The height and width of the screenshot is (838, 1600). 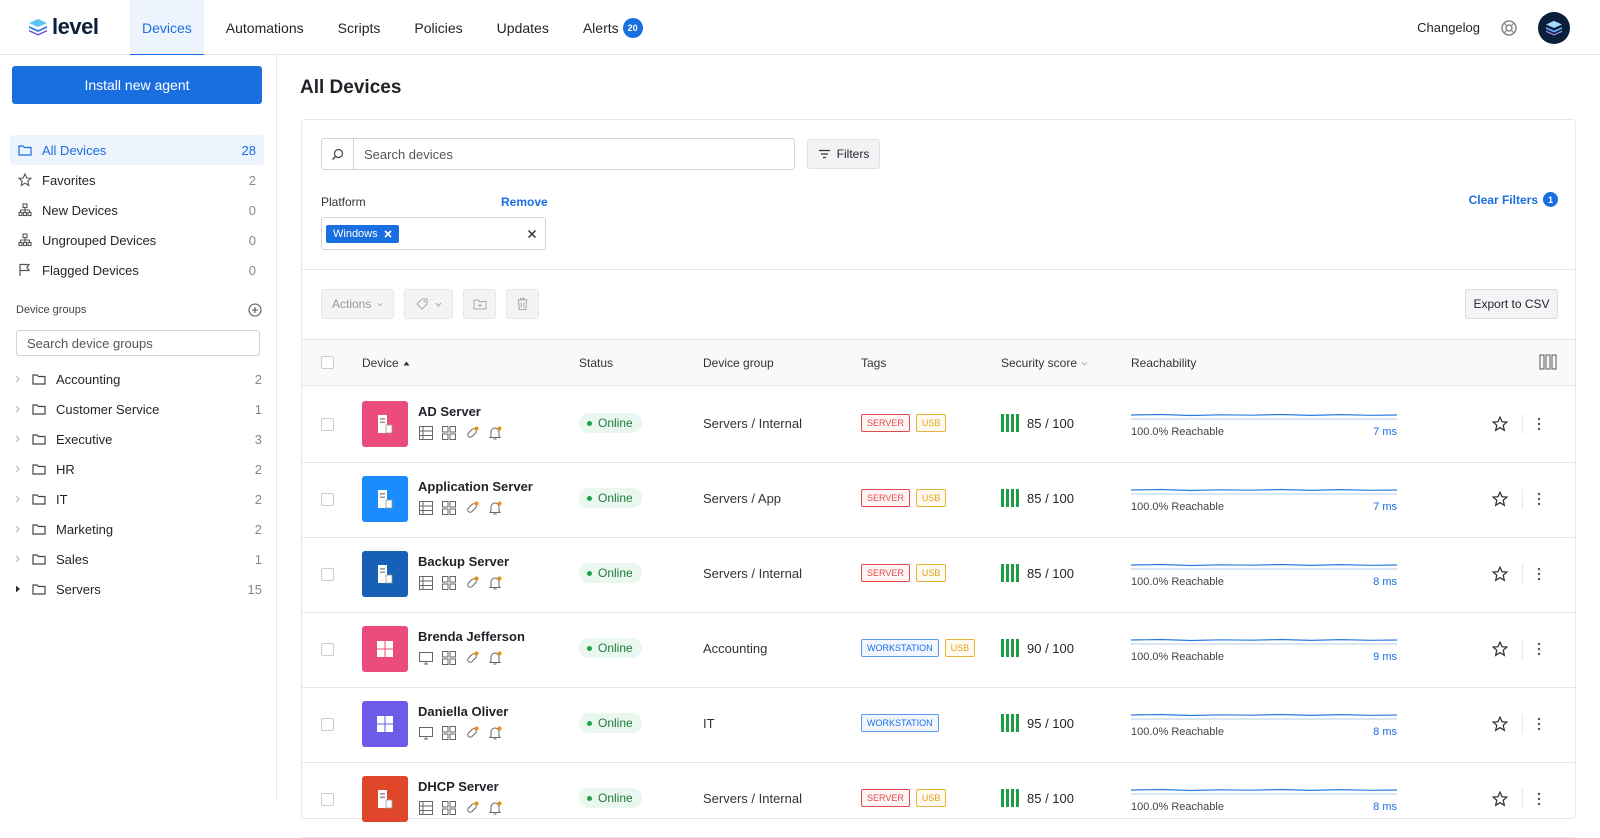 I want to click on group-item-customer-service: Customer Service 1, so click(x=137, y=409).